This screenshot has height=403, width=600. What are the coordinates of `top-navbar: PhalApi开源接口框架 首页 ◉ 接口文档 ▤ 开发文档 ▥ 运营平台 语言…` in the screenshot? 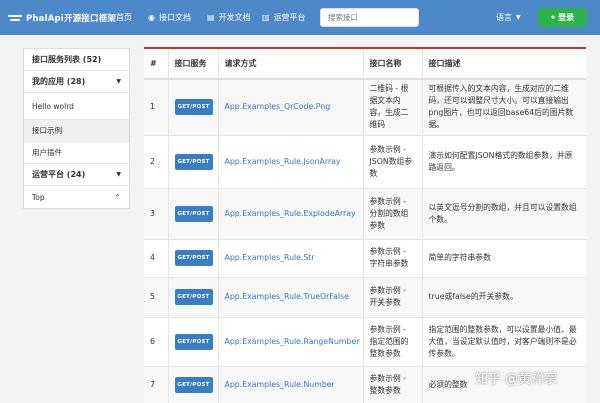 It's located at (300, 17).